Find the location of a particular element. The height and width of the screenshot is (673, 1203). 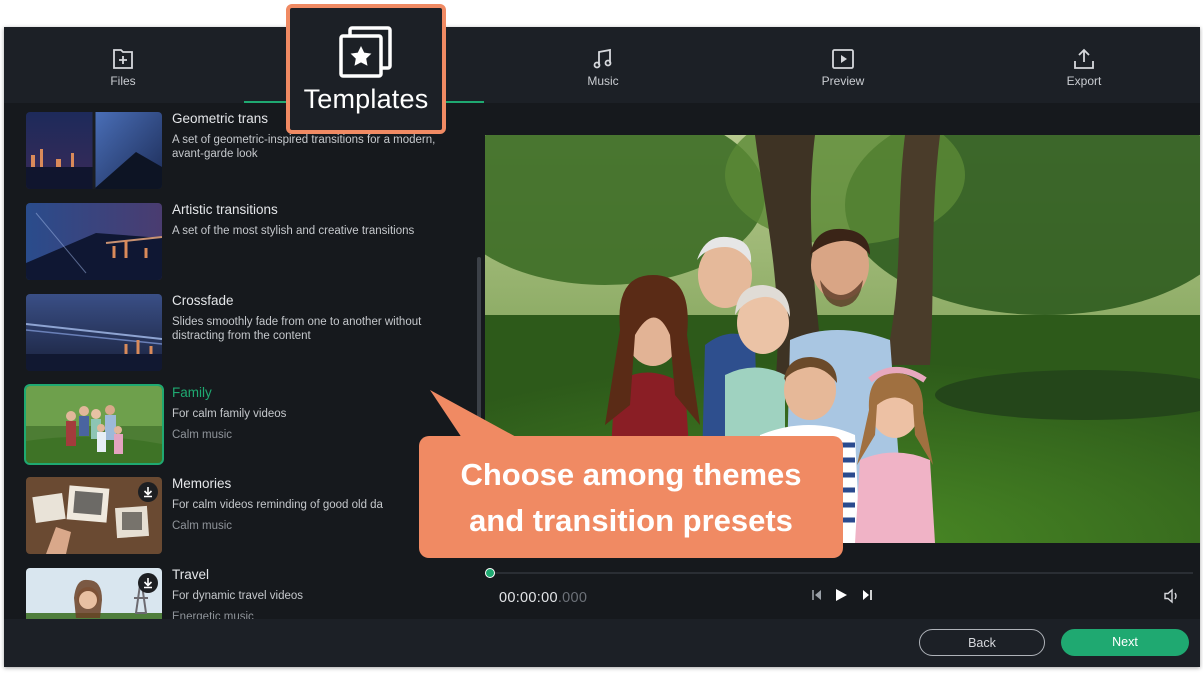

template-music: Energetic music is located at coordinates (213, 615).